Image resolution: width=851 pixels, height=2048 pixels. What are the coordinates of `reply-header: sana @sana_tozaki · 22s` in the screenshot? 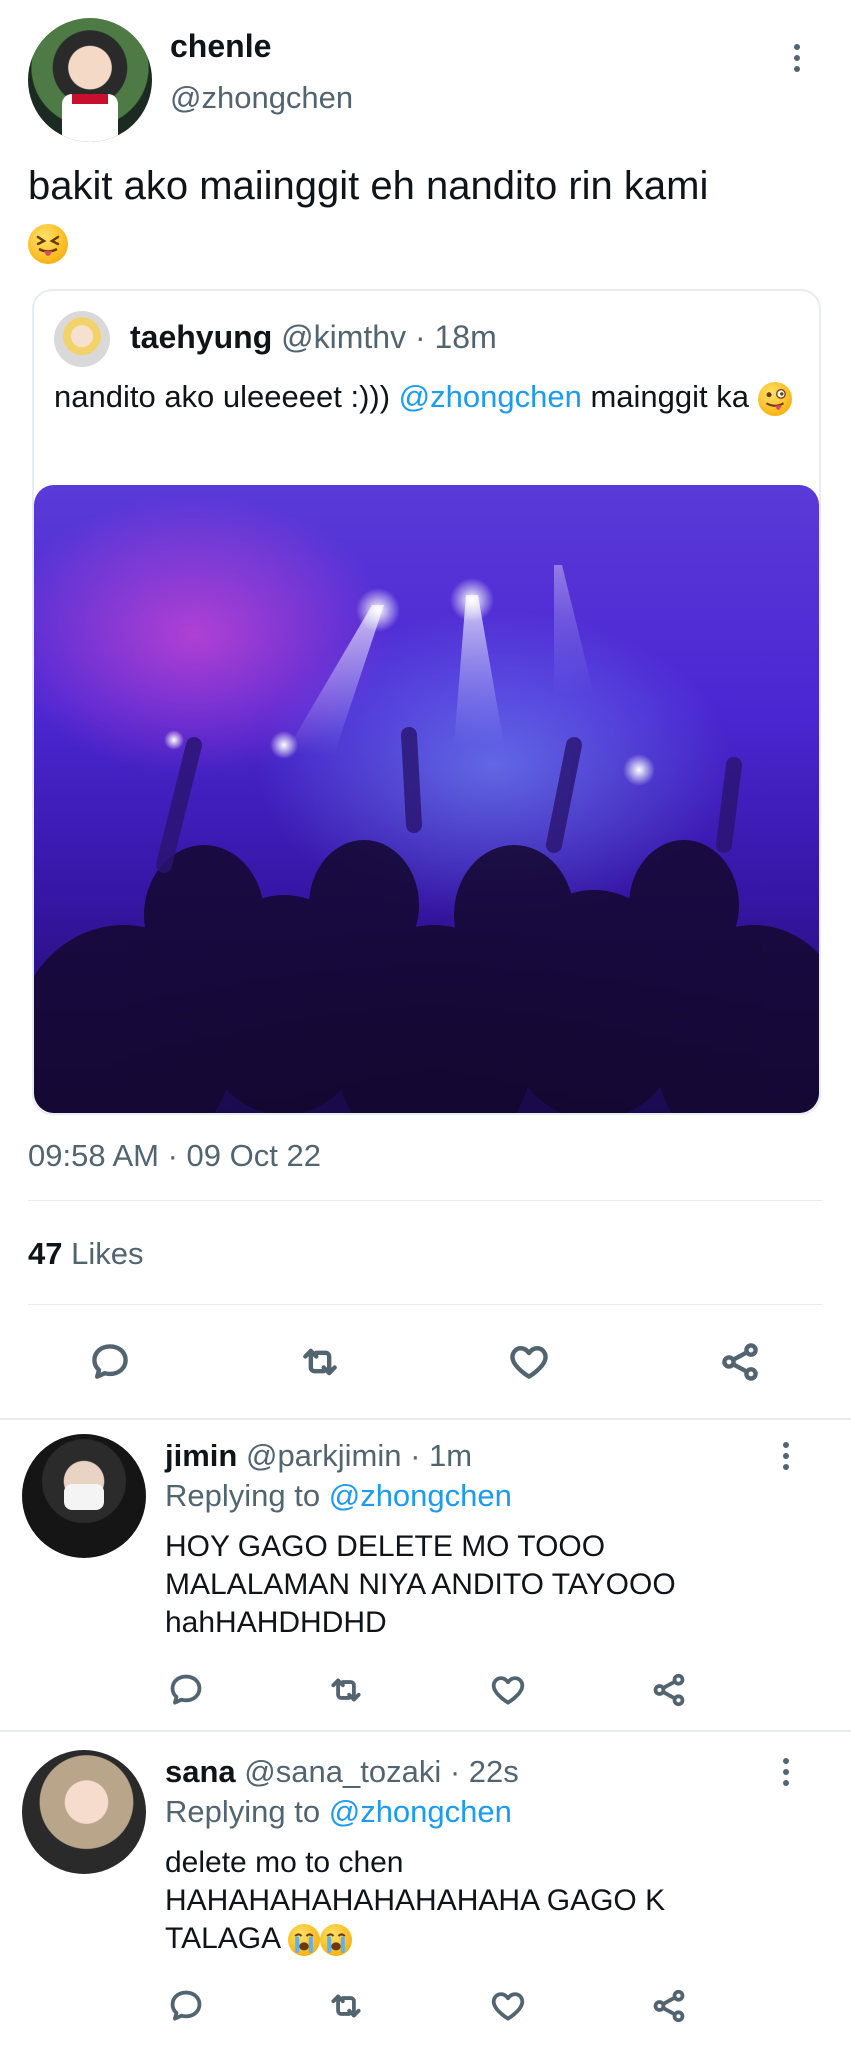 It's located at (342, 1772).